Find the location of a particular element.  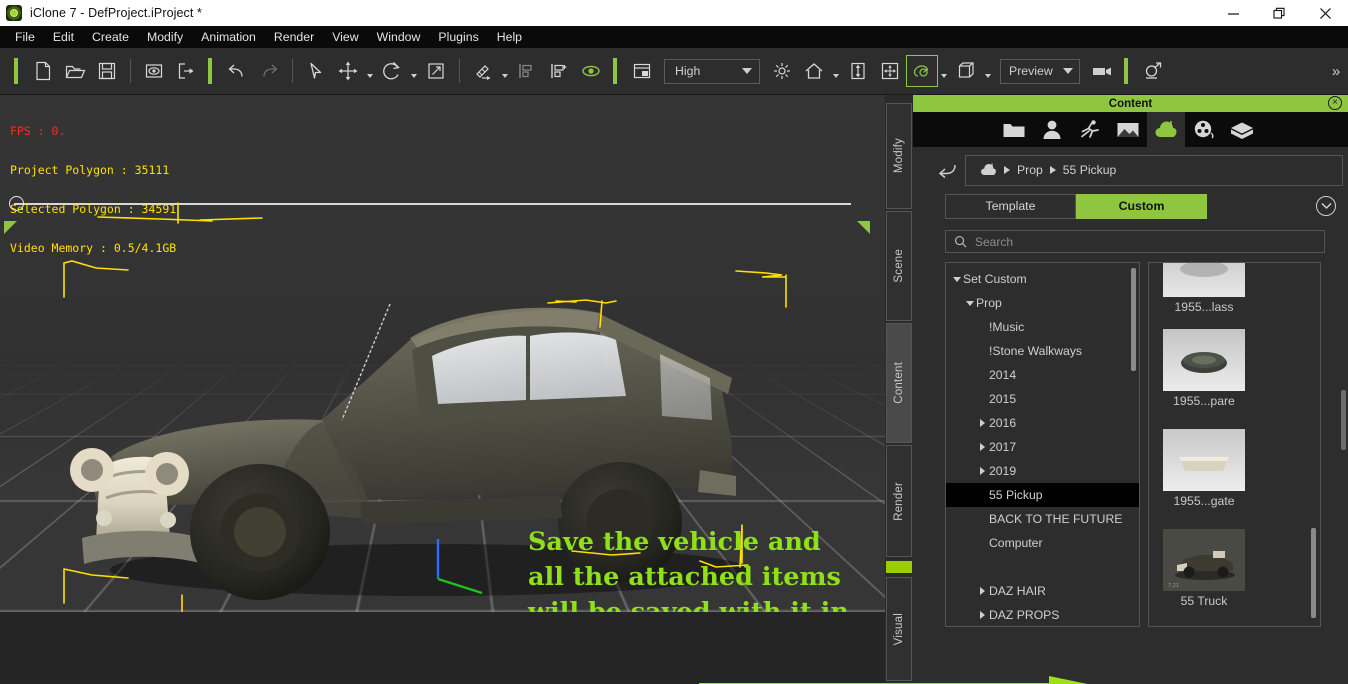

asset-item: 1955...gate is located at coordinates (1204, 468).